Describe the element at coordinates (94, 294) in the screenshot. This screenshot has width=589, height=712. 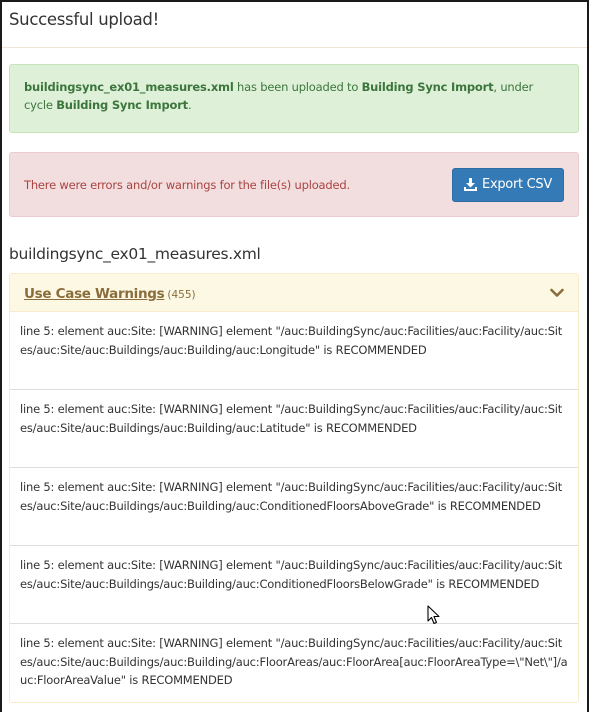
I see `warnings-panel-title: Use Case Warnings` at that location.